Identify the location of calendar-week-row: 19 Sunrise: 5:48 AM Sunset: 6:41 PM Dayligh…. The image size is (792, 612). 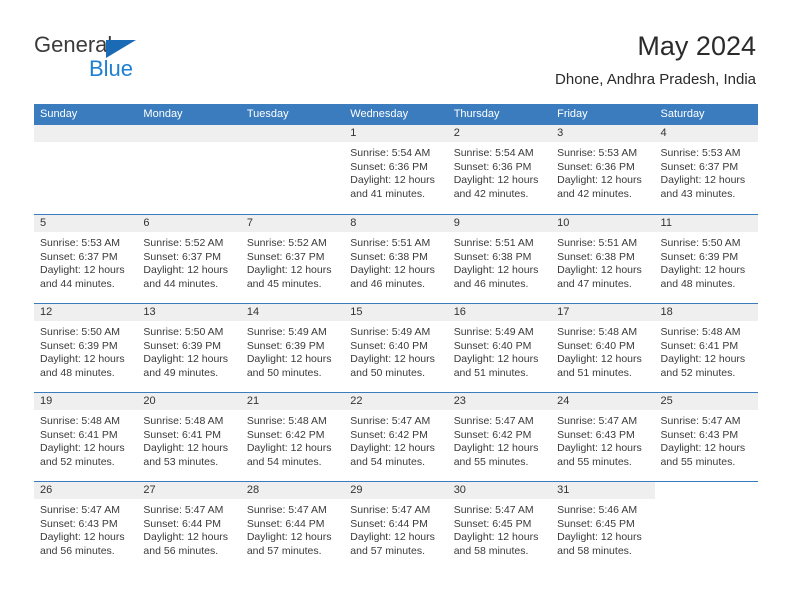
(396, 436).